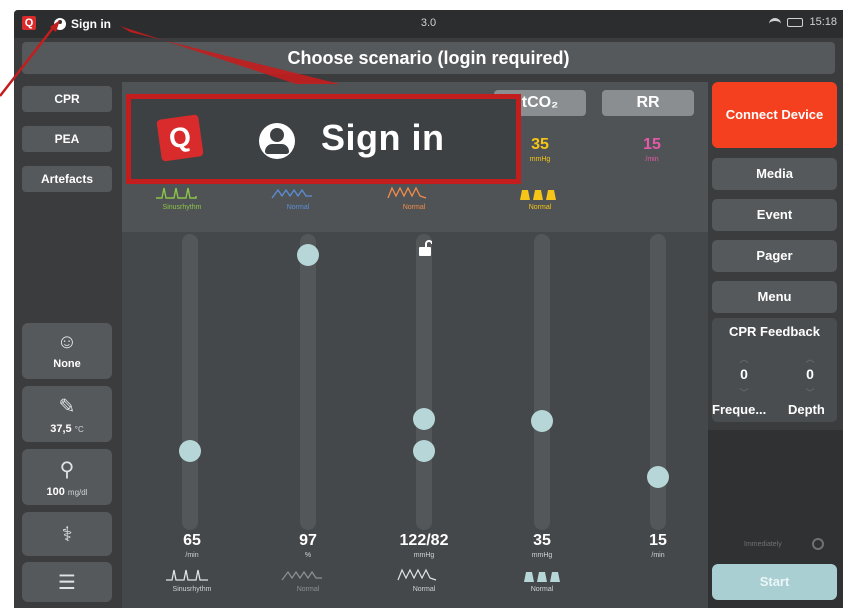 This screenshot has height=608, width=843. What do you see at coordinates (744, 392) in the screenshot?
I see `frequency-down-icon: ﹀` at bounding box center [744, 392].